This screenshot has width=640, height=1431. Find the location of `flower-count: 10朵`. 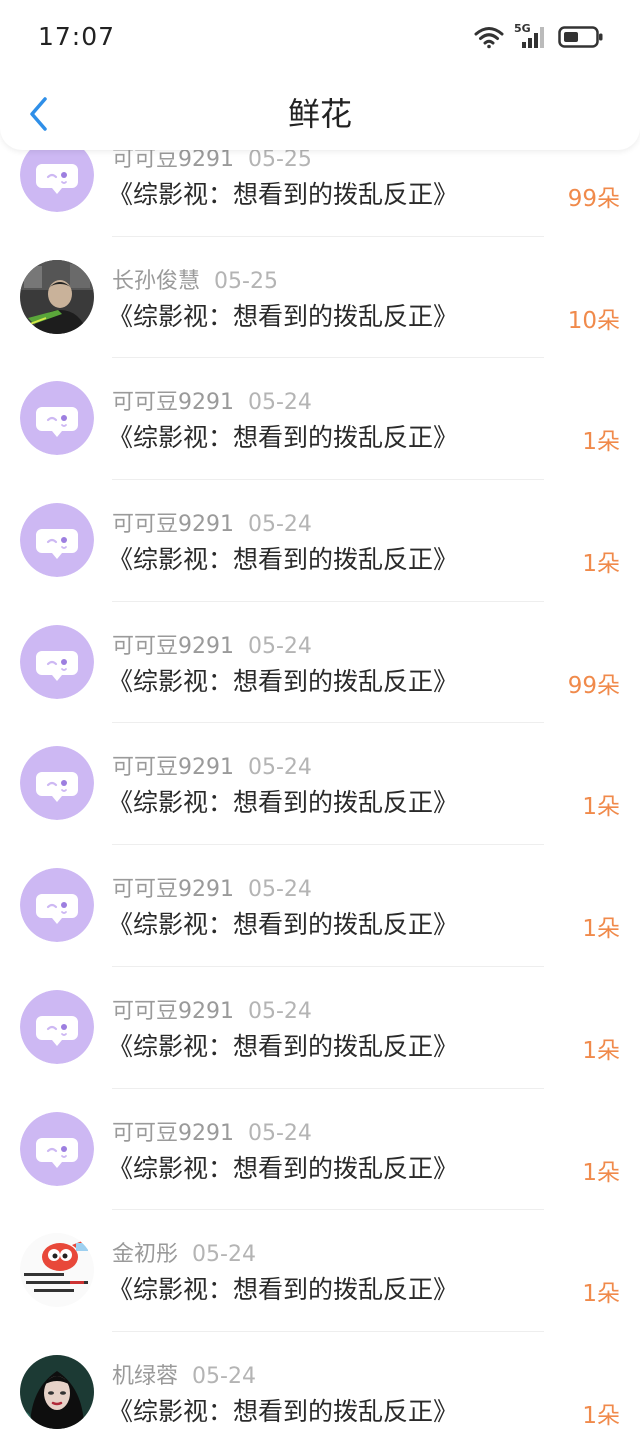

flower-count: 10朵 is located at coordinates (593, 320).